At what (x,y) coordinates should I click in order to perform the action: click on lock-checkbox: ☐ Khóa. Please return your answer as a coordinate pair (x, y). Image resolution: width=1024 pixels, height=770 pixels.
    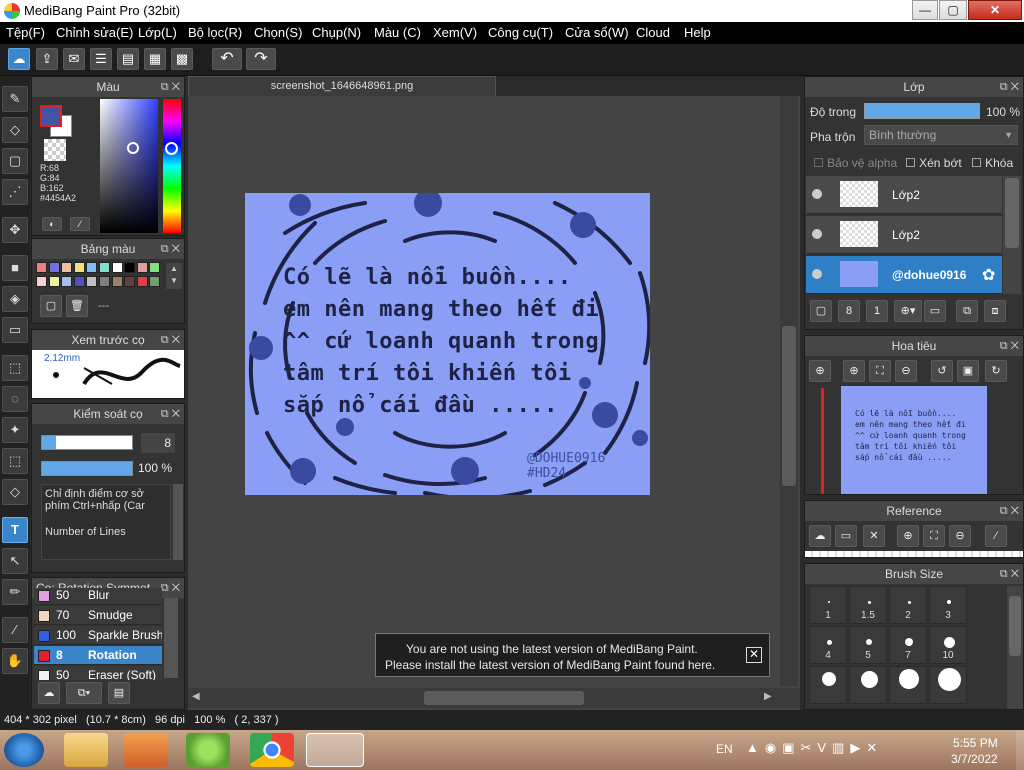
    Looking at the image, I should click on (992, 163).